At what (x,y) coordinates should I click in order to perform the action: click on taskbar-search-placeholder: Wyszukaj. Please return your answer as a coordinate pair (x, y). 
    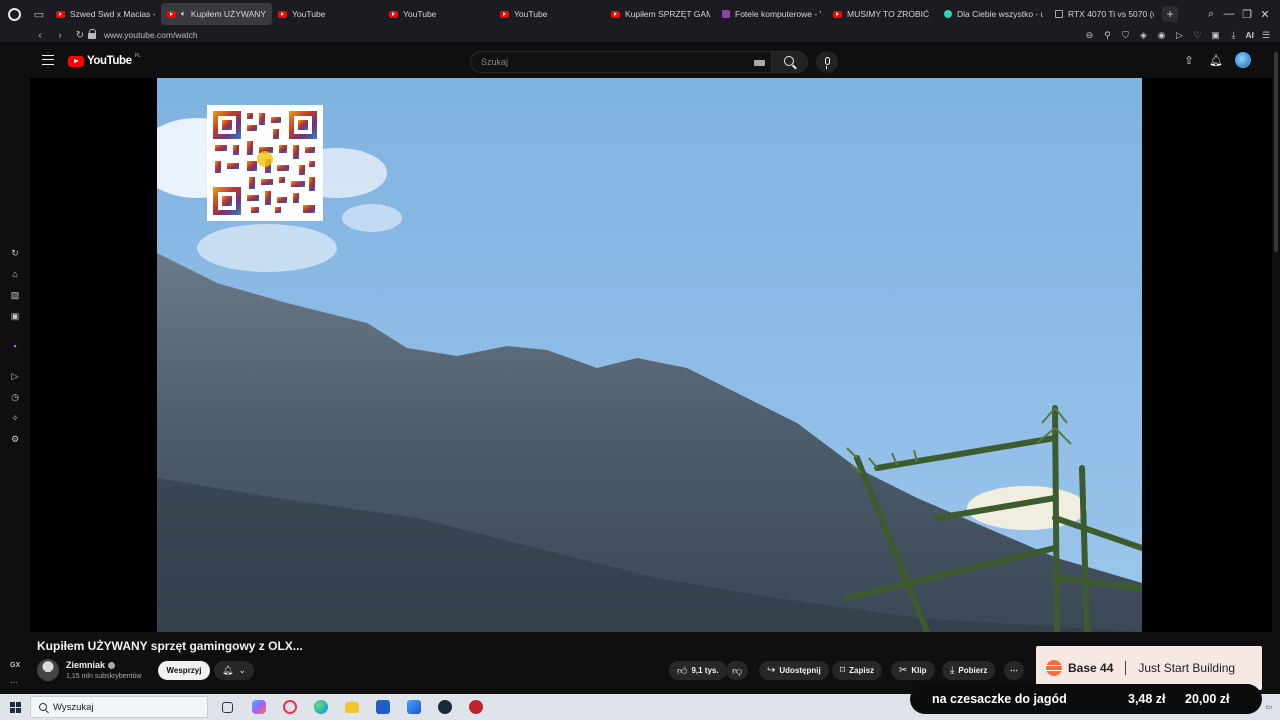
    Looking at the image, I should click on (73, 707).